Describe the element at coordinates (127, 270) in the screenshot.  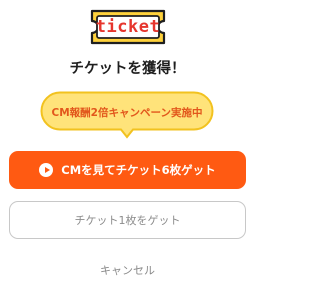
I see `cancel-link: キャンセル` at that location.